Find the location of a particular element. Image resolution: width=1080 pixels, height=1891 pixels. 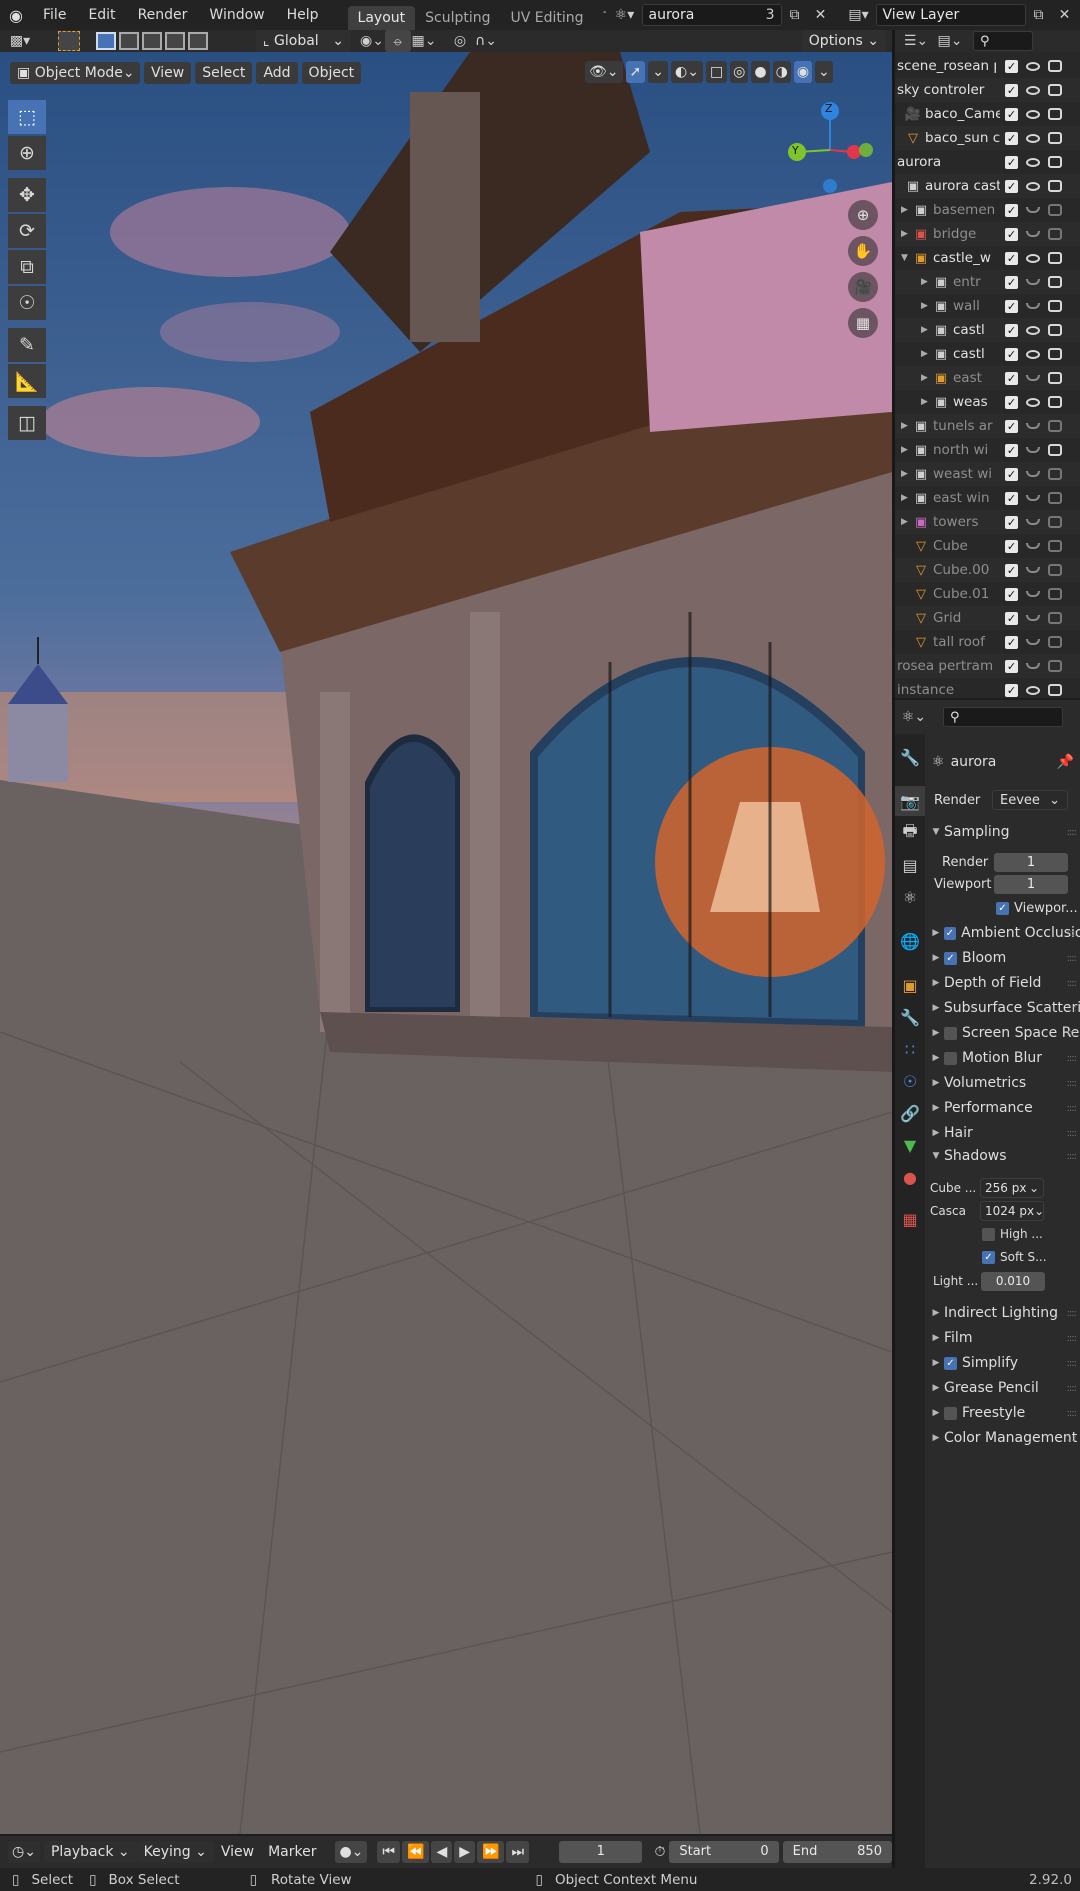

outliner-row: ▶ ▣ entr ✓ is located at coordinates (987, 282).